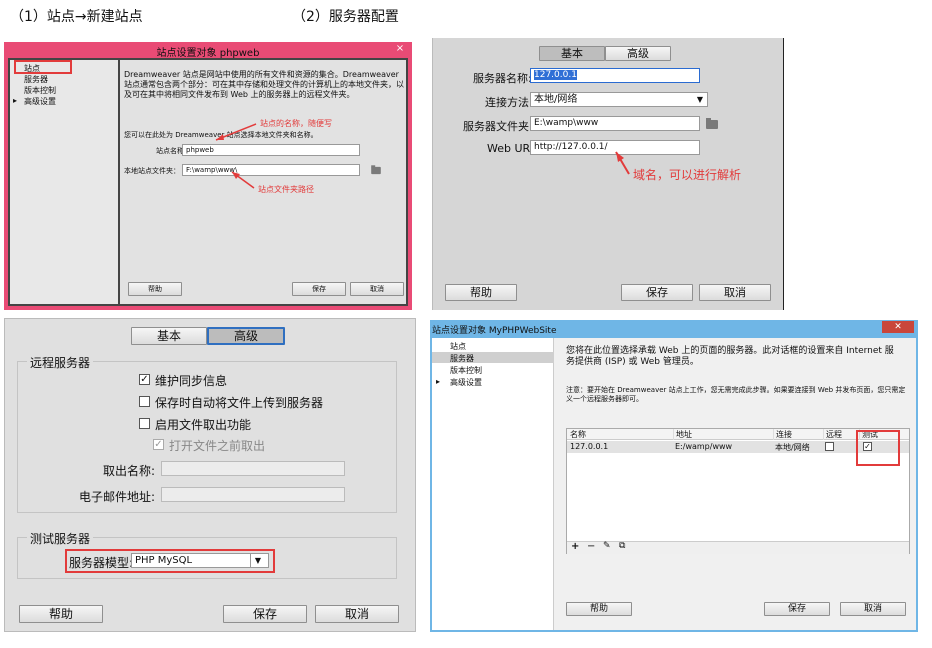 The height and width of the screenshot is (648, 932). Describe the element at coordinates (400, 49) in the screenshot. I see `close-button: ×` at that location.